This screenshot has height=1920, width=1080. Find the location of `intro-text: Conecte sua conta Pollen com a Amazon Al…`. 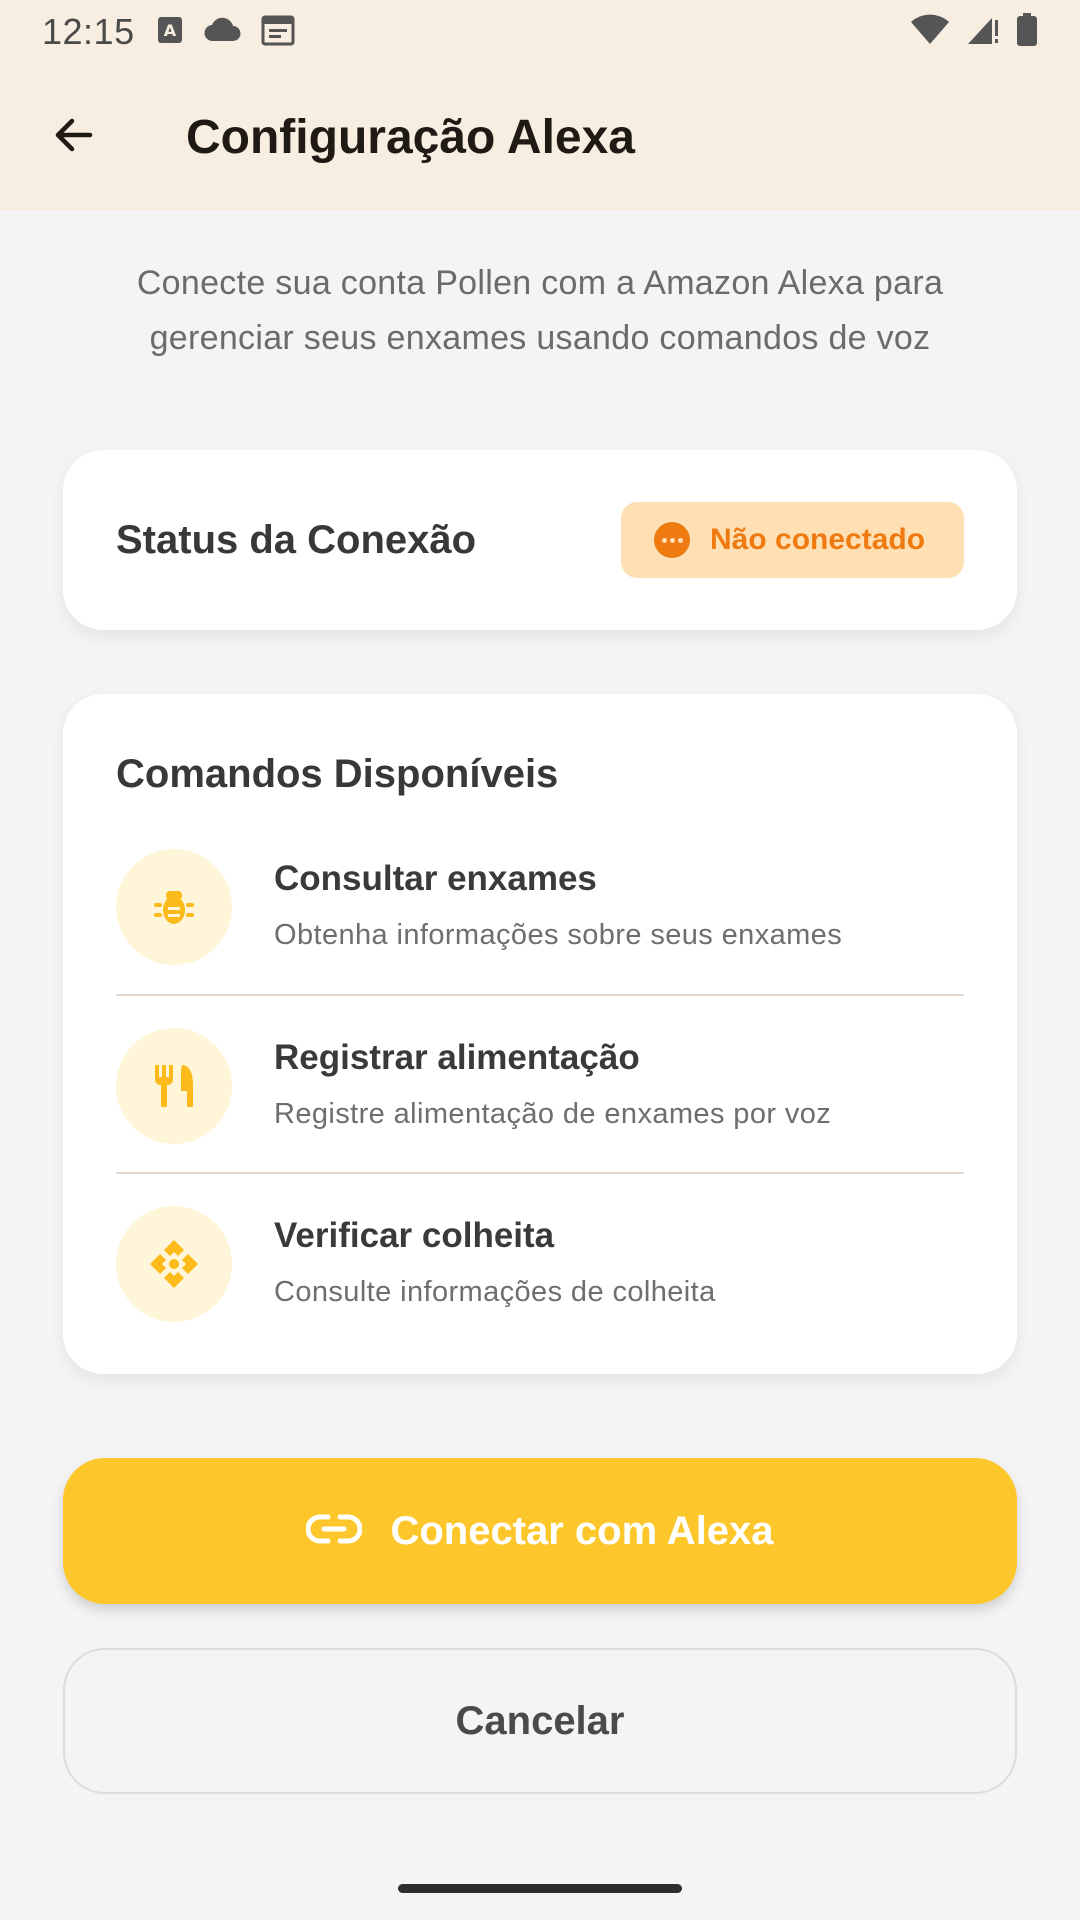

intro-text: Conecte sua conta Pollen com a Amazon Al… is located at coordinates (540, 310).